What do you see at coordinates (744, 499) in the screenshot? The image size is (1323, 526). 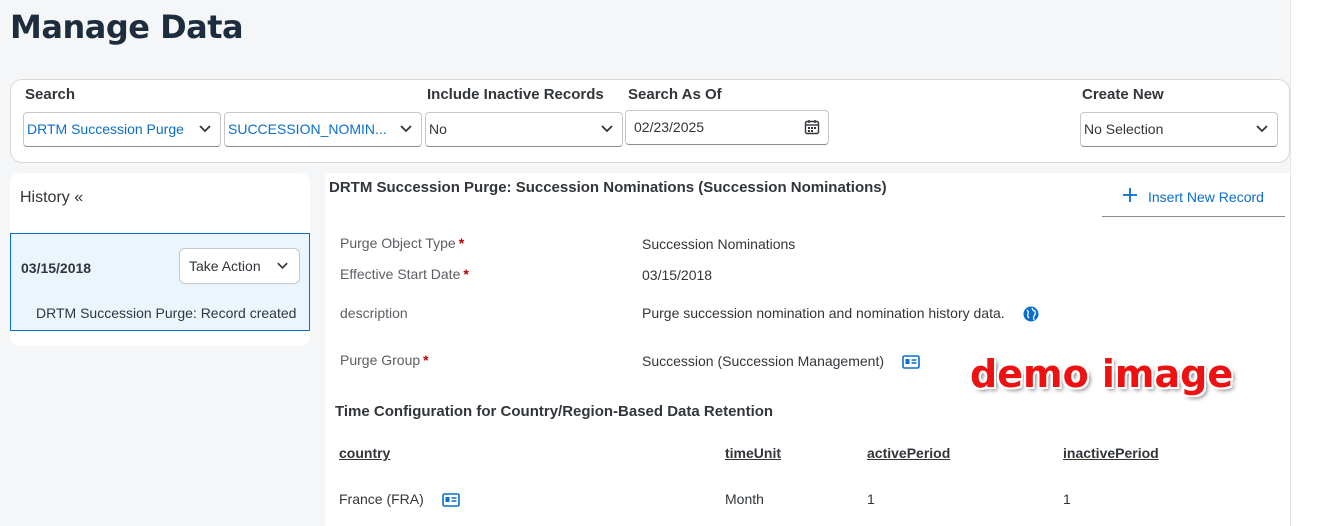 I see `timeunit-cell: Month` at bounding box center [744, 499].